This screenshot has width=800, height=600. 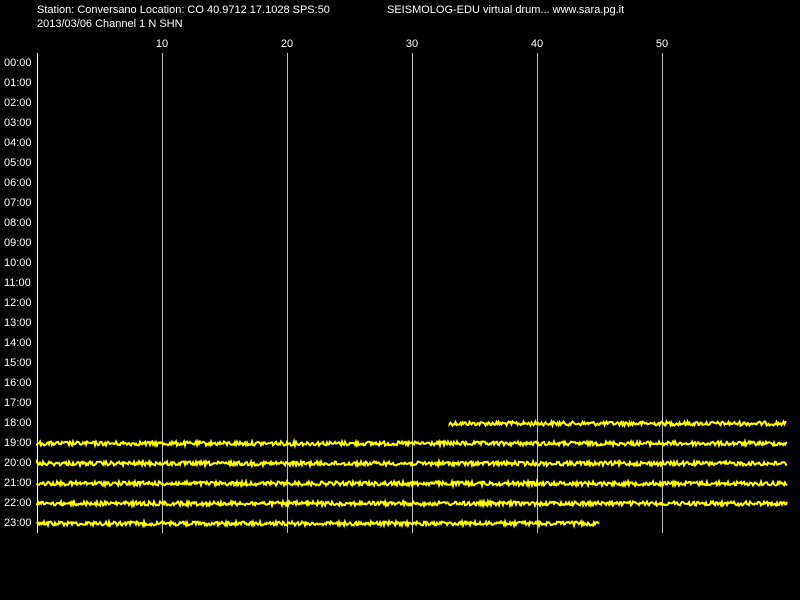 I want to click on trace-2000, so click(x=412, y=463).